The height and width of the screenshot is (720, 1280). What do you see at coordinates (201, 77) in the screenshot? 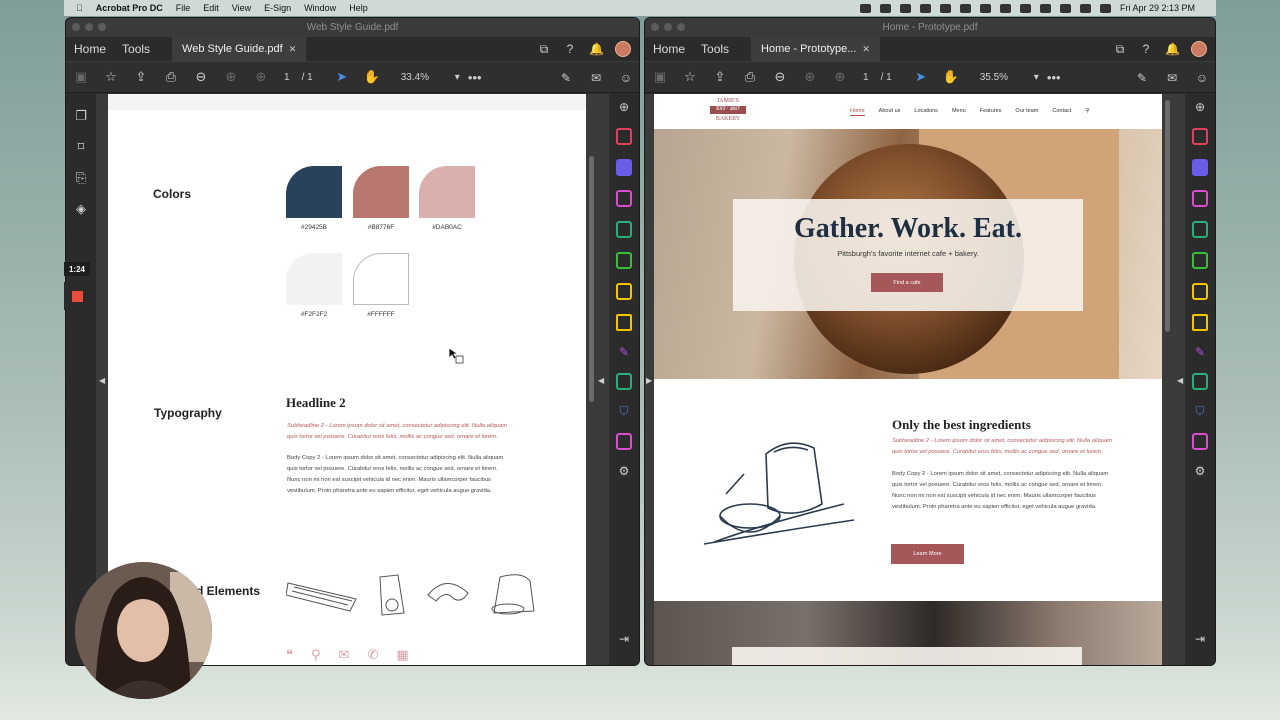
I see `zoom-out-icon: ⊖` at bounding box center [201, 77].